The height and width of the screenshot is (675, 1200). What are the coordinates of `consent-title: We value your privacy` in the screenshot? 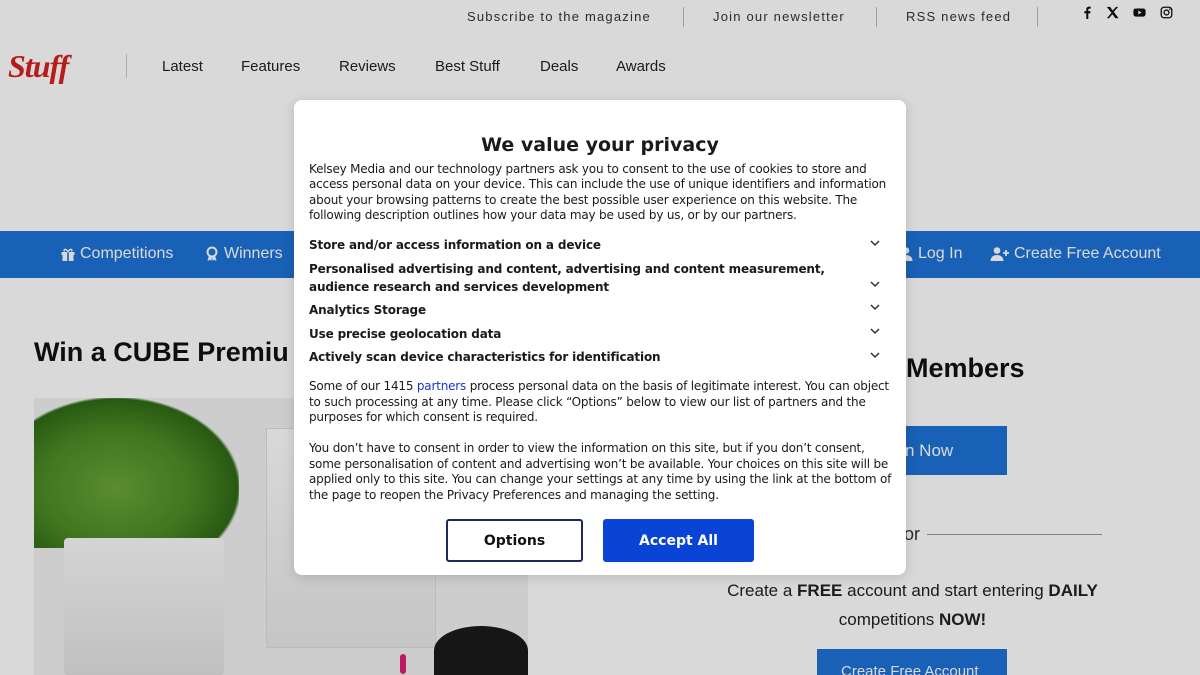 It's located at (600, 145).